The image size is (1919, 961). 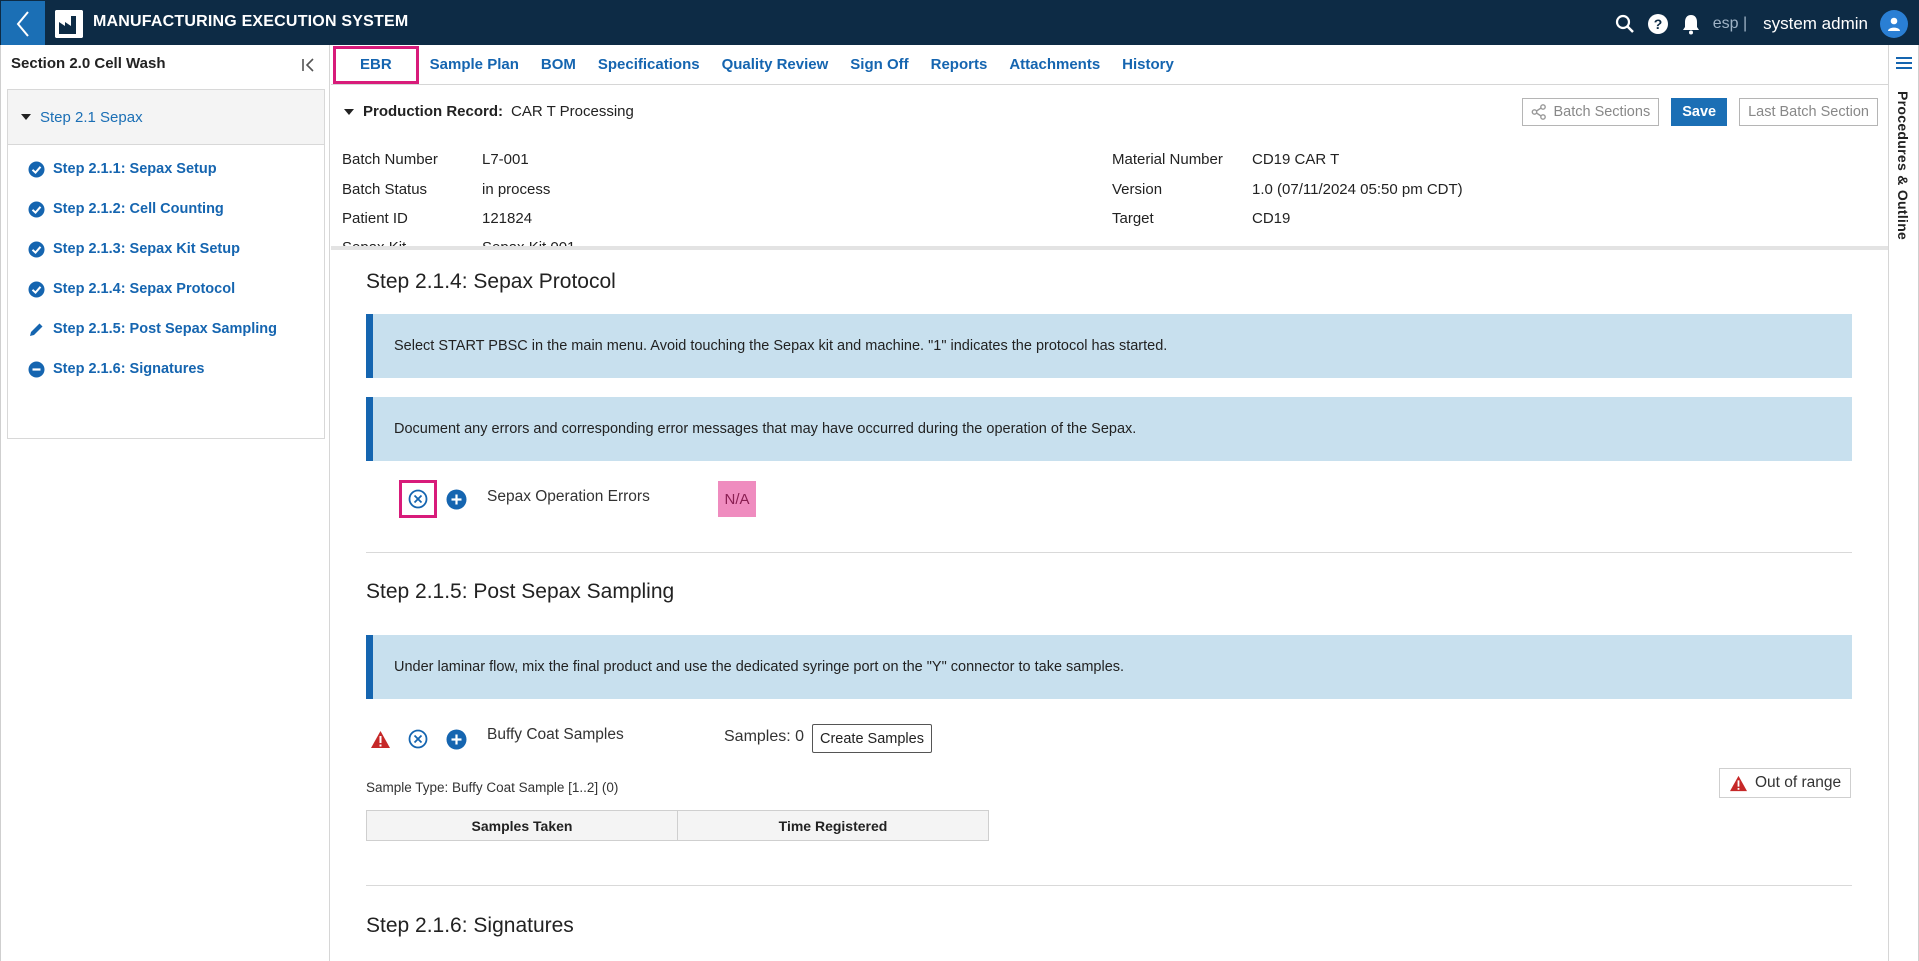 What do you see at coordinates (1903, 503) in the screenshot?
I see `right-rail: Procedures & Outline` at bounding box center [1903, 503].